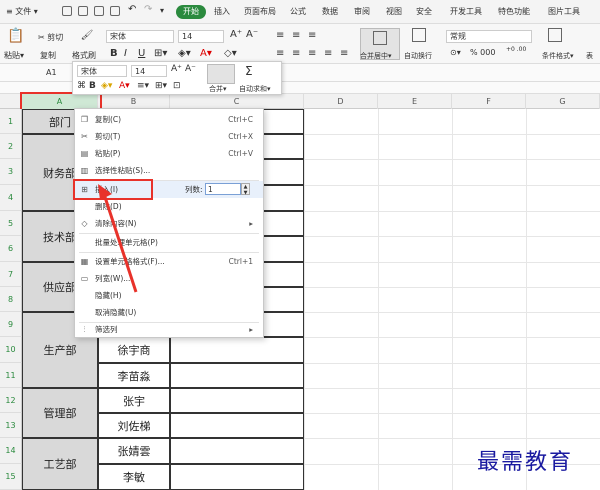 The width and height of the screenshot is (600, 490). What do you see at coordinates (22, 11) in the screenshot?
I see `file-menu: ≡ 文件 ▾` at bounding box center [22, 11].